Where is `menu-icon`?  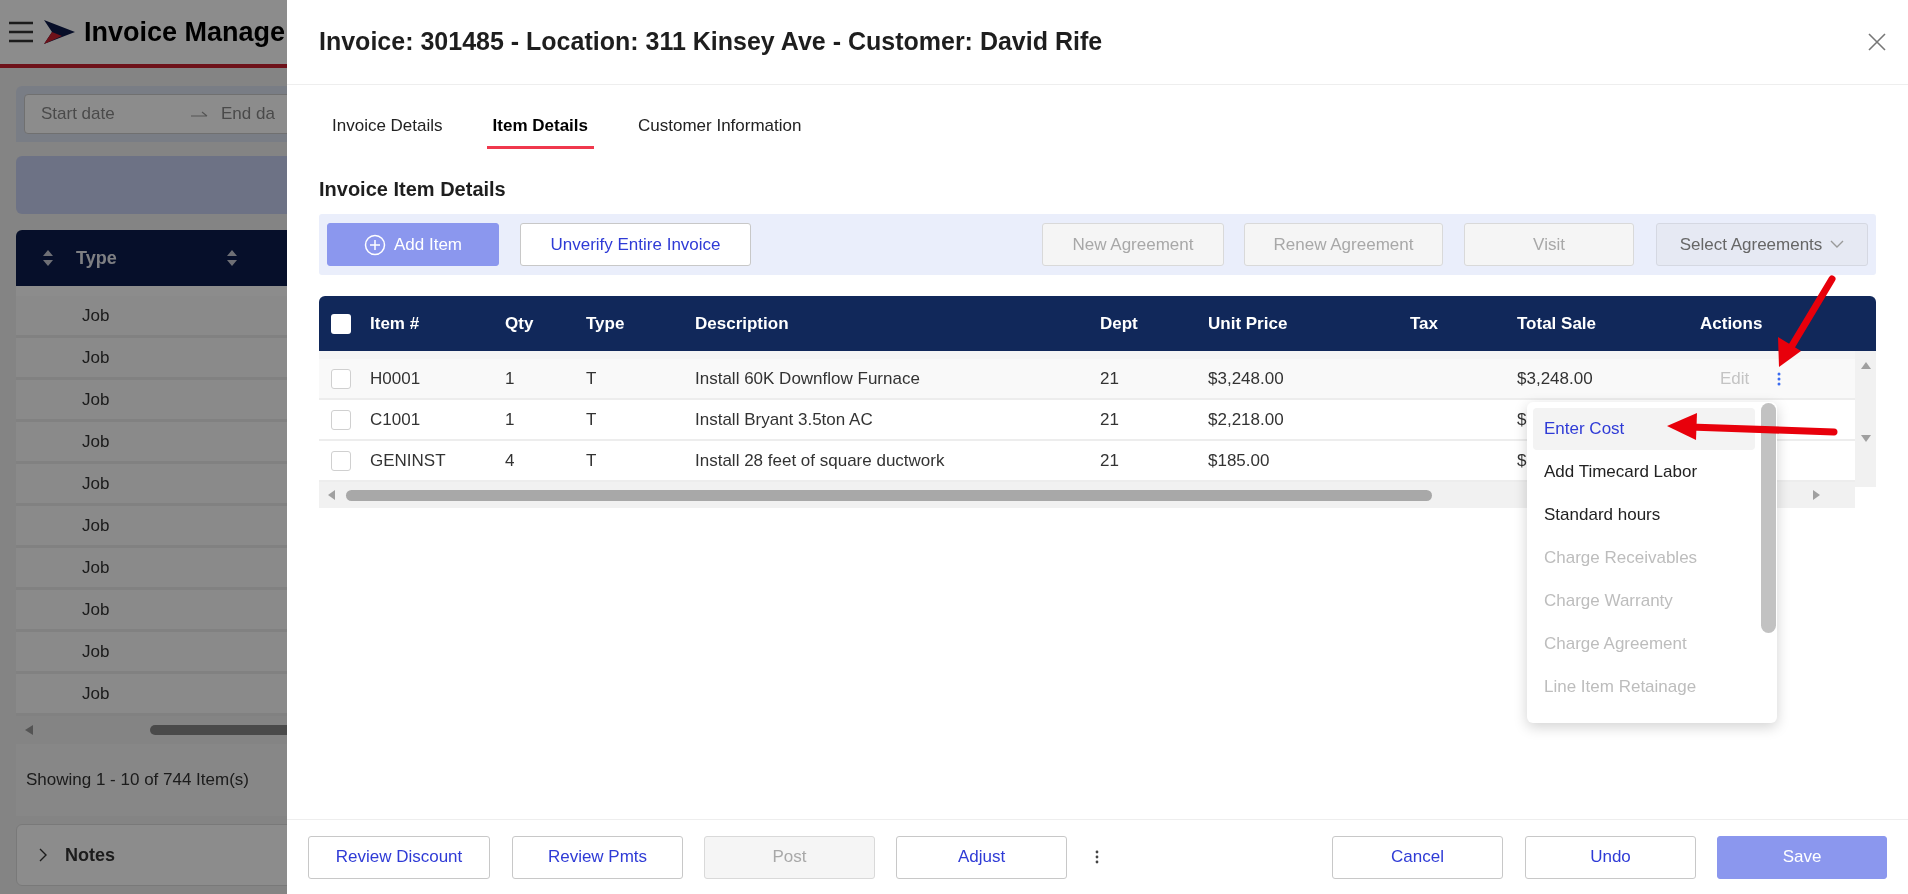 menu-icon is located at coordinates (21, 32).